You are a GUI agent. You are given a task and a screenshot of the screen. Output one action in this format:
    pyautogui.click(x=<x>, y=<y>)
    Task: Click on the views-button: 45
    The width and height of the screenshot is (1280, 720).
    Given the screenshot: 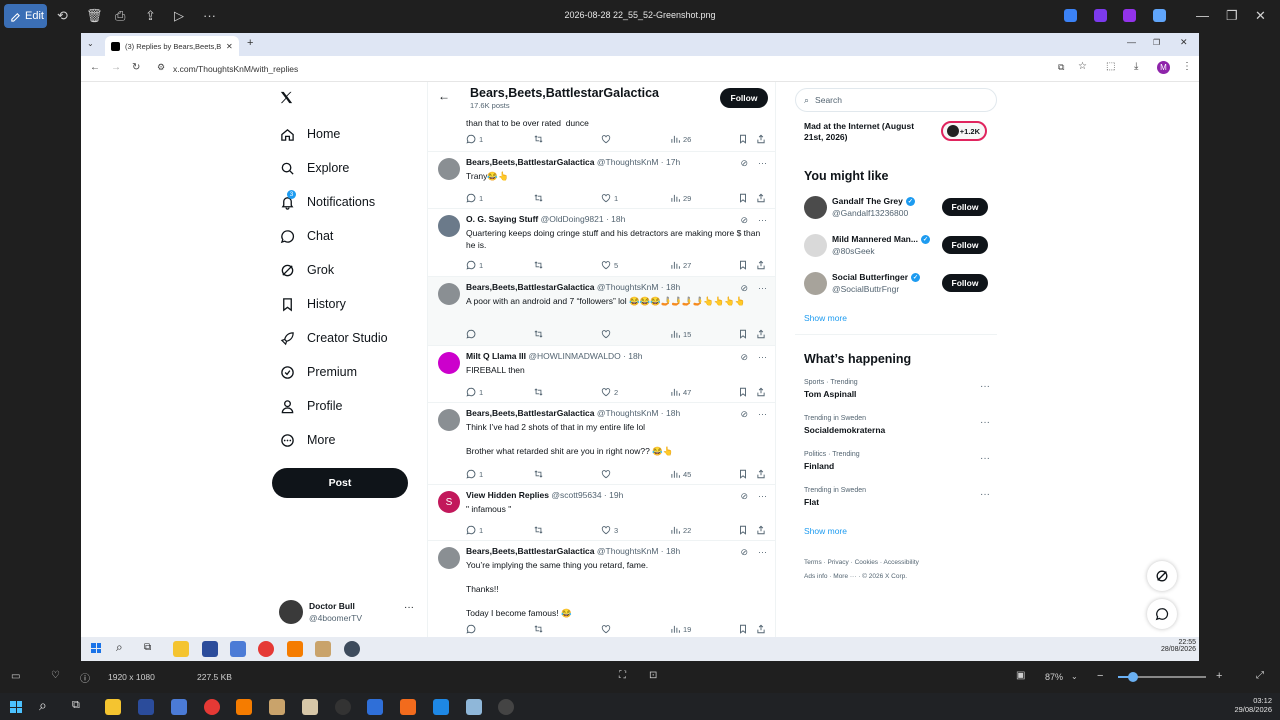 What is the action you would take?
    pyautogui.click(x=680, y=474)
    